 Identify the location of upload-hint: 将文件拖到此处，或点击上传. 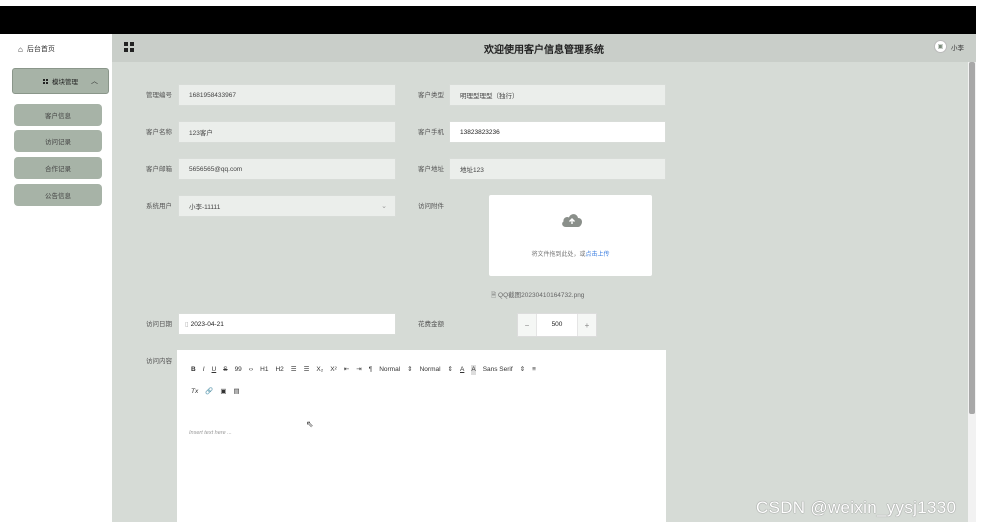
(570, 253).